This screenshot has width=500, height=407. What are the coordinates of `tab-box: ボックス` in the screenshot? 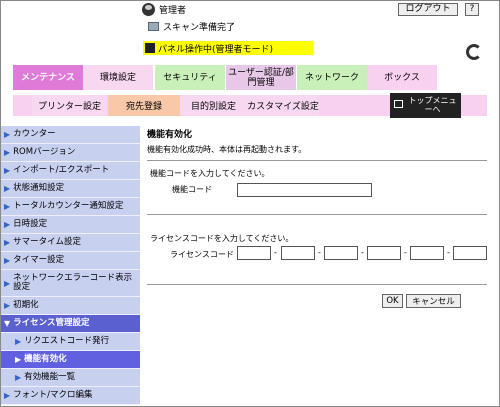 It's located at (402, 77).